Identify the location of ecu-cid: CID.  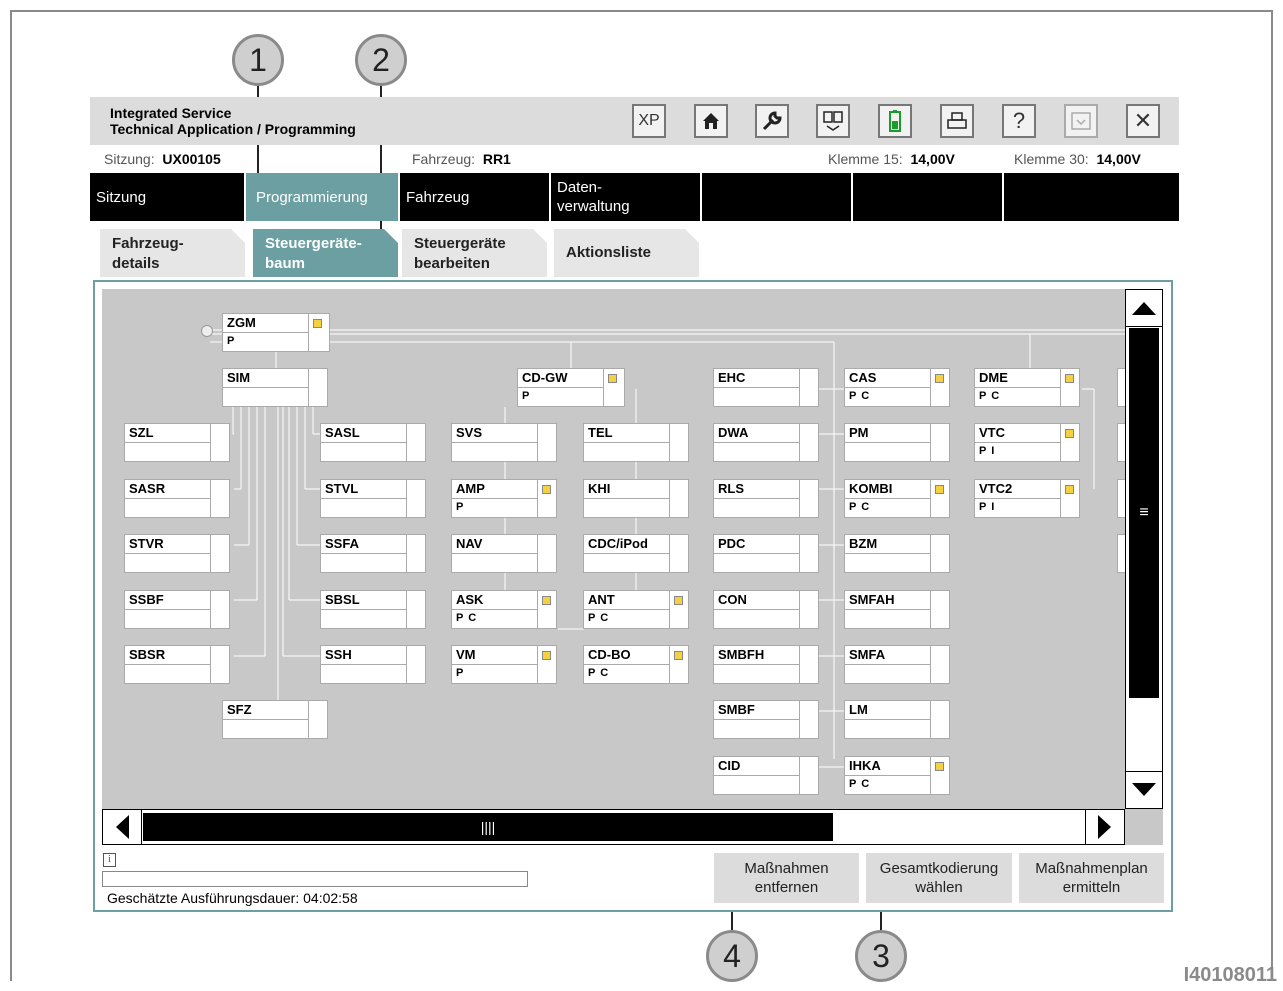
(766, 775).